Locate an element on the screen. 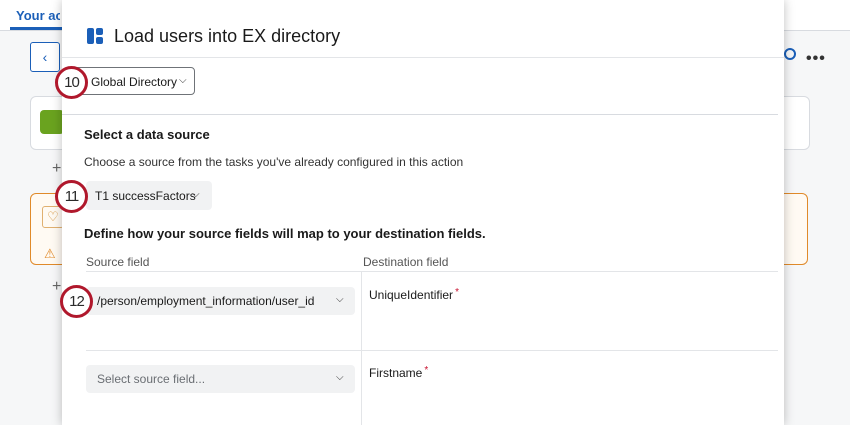 The width and height of the screenshot is (850, 425). back-button: ‹ is located at coordinates (45, 57).